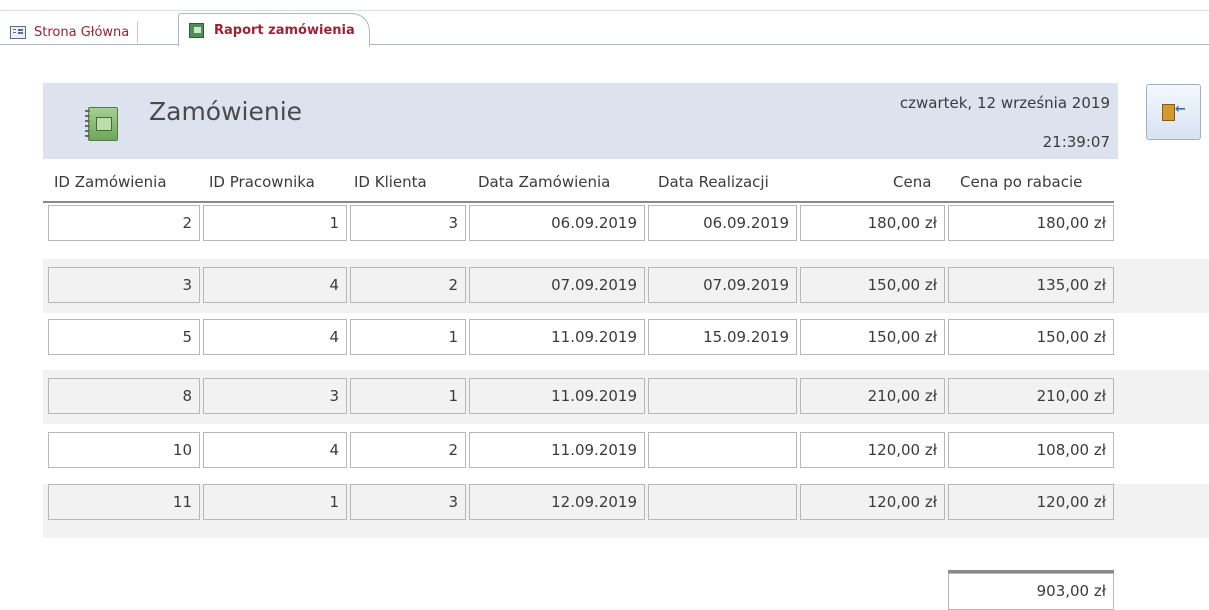 Image resolution: width=1209 pixels, height=610 pixels. What do you see at coordinates (18, 32) in the screenshot?
I see `form-icon` at bounding box center [18, 32].